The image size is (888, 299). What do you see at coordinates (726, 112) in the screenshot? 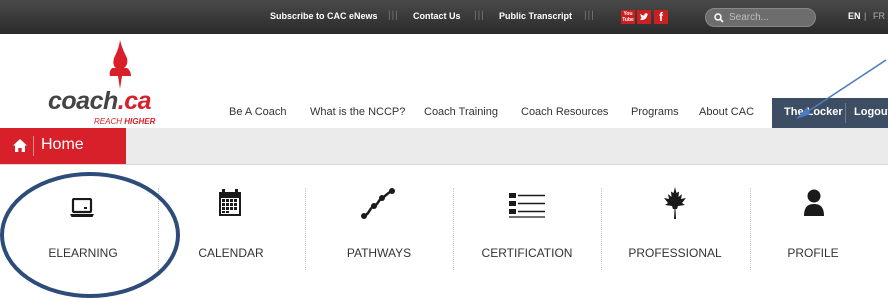
I see `nav-about-cac: About CAC` at bounding box center [726, 112].